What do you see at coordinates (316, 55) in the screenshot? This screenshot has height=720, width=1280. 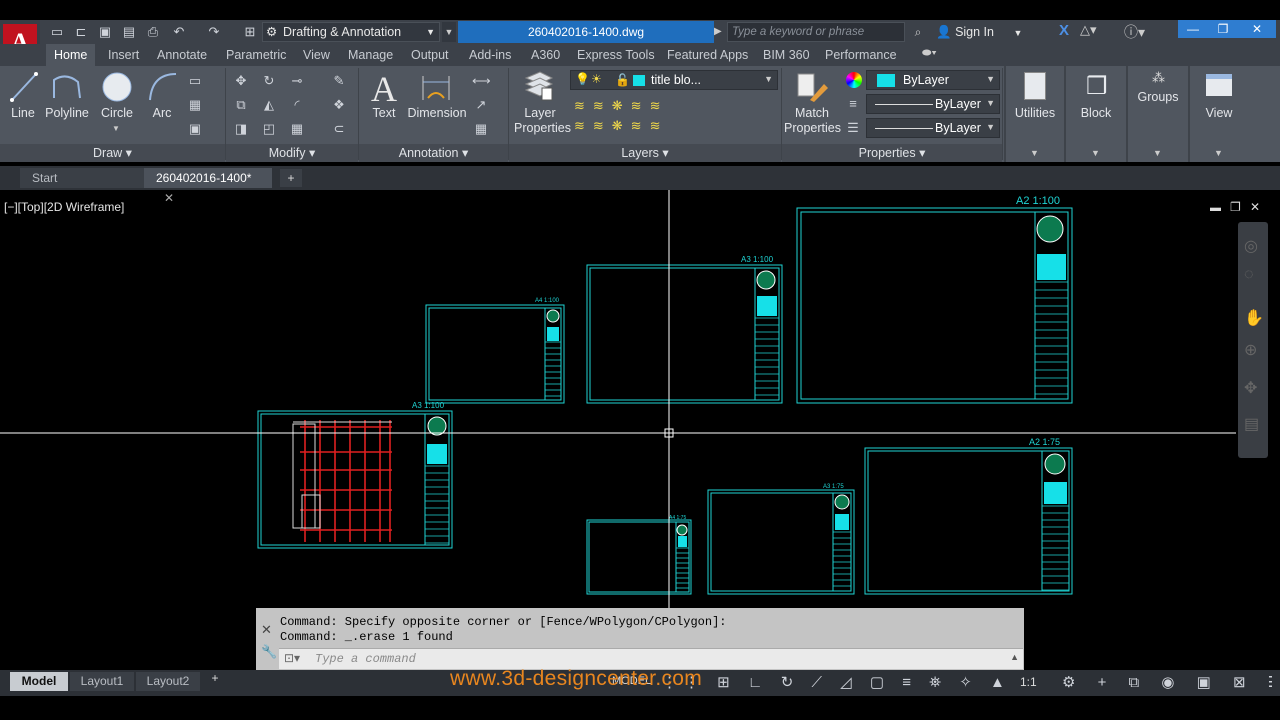 I see `tab-view: View` at bounding box center [316, 55].